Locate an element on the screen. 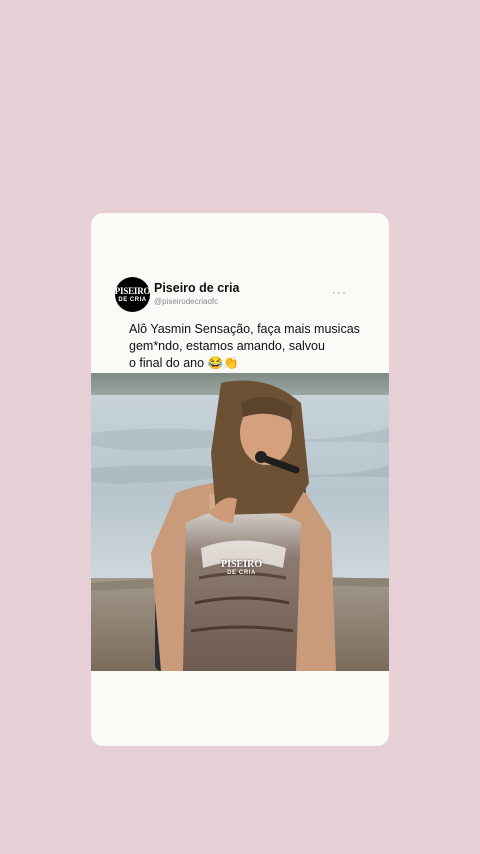 This screenshot has width=480, height=854. avatar-logo-line1: PISEIRO is located at coordinates (132, 290).